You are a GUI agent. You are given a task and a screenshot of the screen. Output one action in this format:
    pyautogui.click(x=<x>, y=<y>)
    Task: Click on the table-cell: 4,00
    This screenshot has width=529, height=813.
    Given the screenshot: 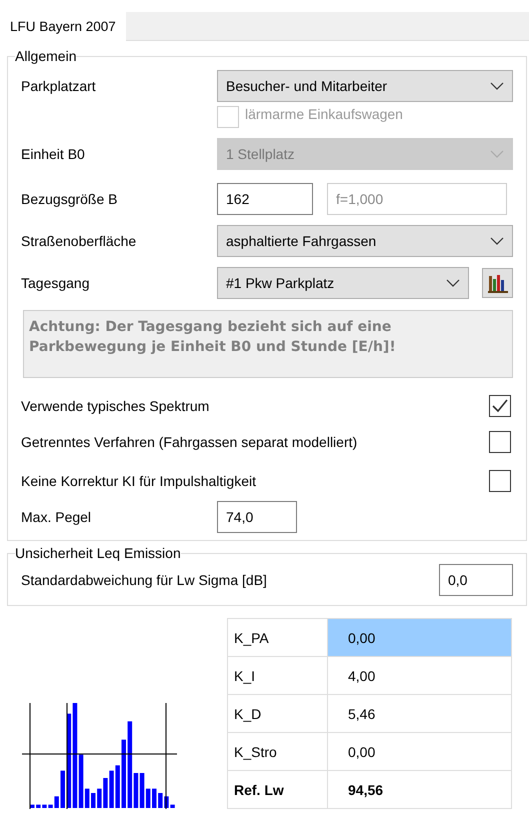 What is the action you would take?
    pyautogui.click(x=420, y=675)
    